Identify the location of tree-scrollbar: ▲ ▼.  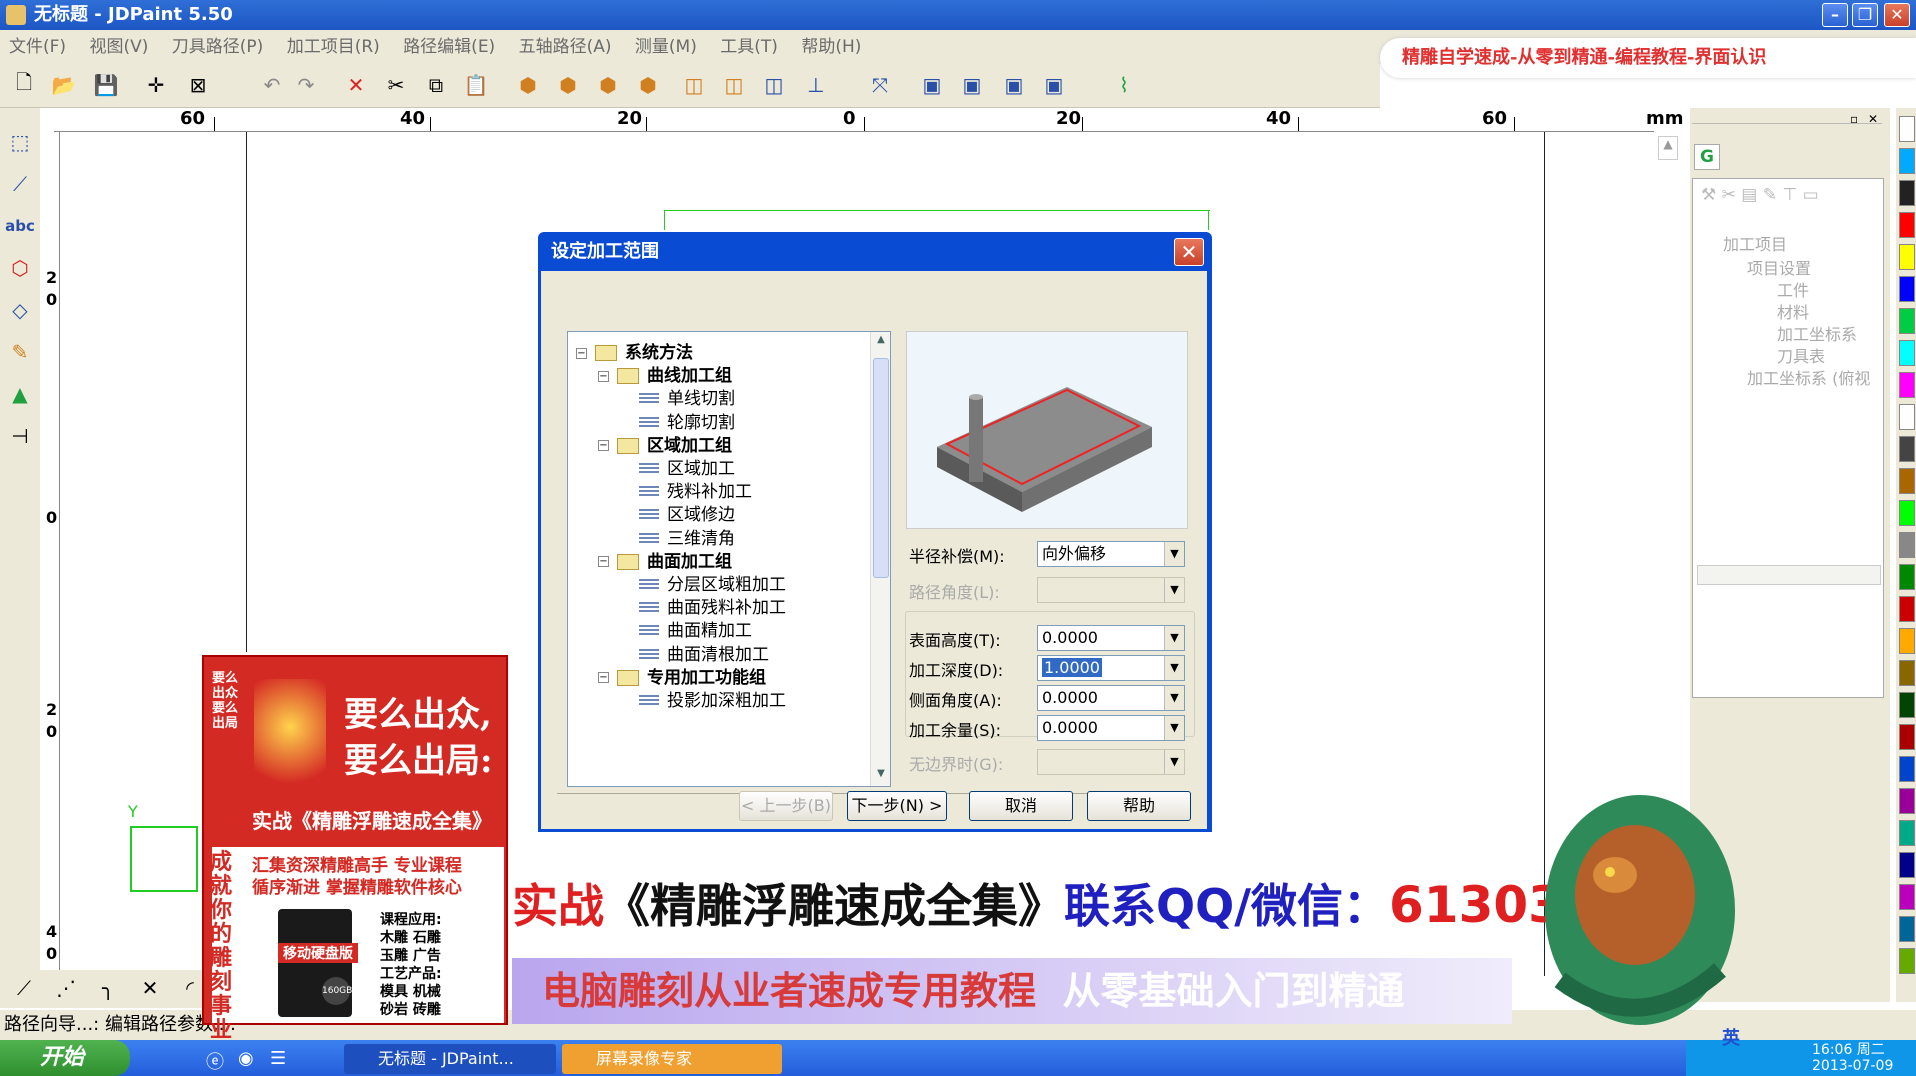
(880, 559).